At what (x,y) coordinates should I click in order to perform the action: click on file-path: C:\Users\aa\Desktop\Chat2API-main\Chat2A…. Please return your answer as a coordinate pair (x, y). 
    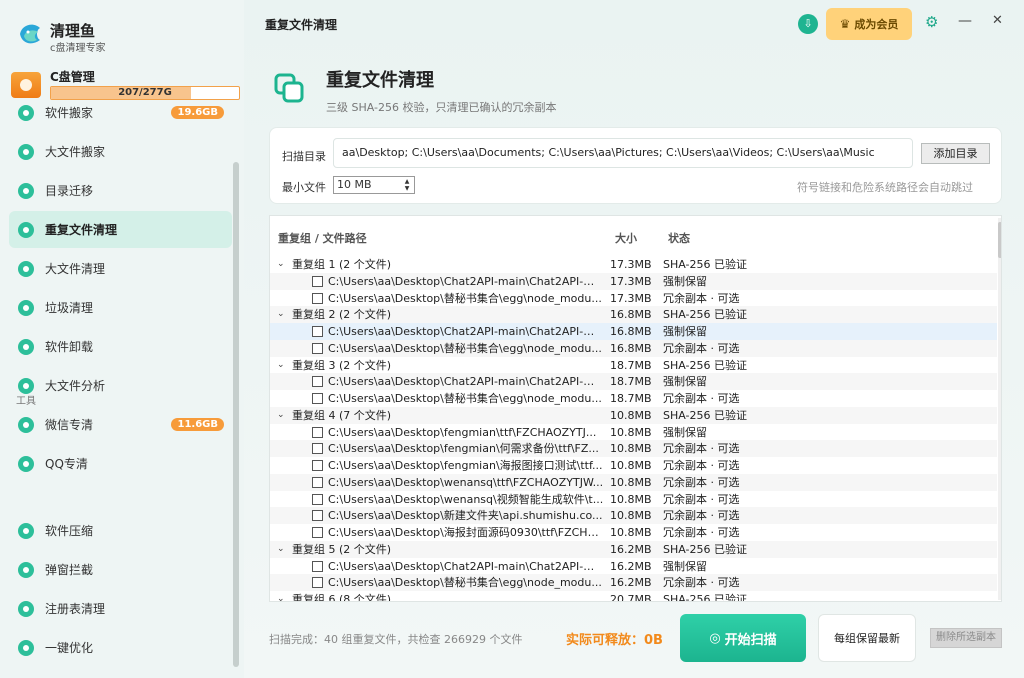
    Looking at the image, I should click on (466, 566).